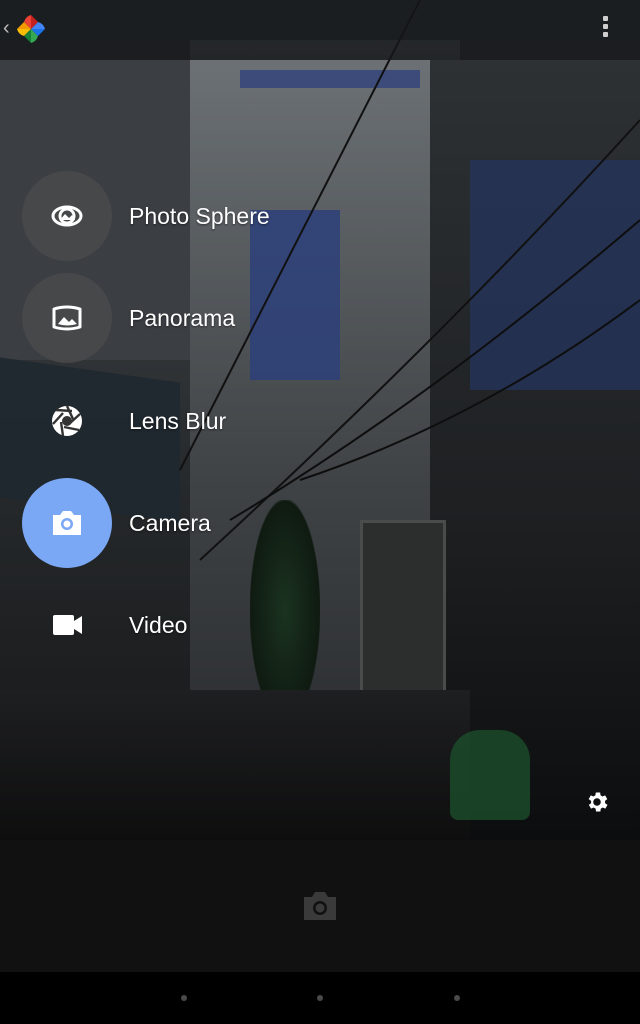  Describe the element at coordinates (182, 318) in the screenshot. I see `mode-panorama-label: Panorama` at that location.